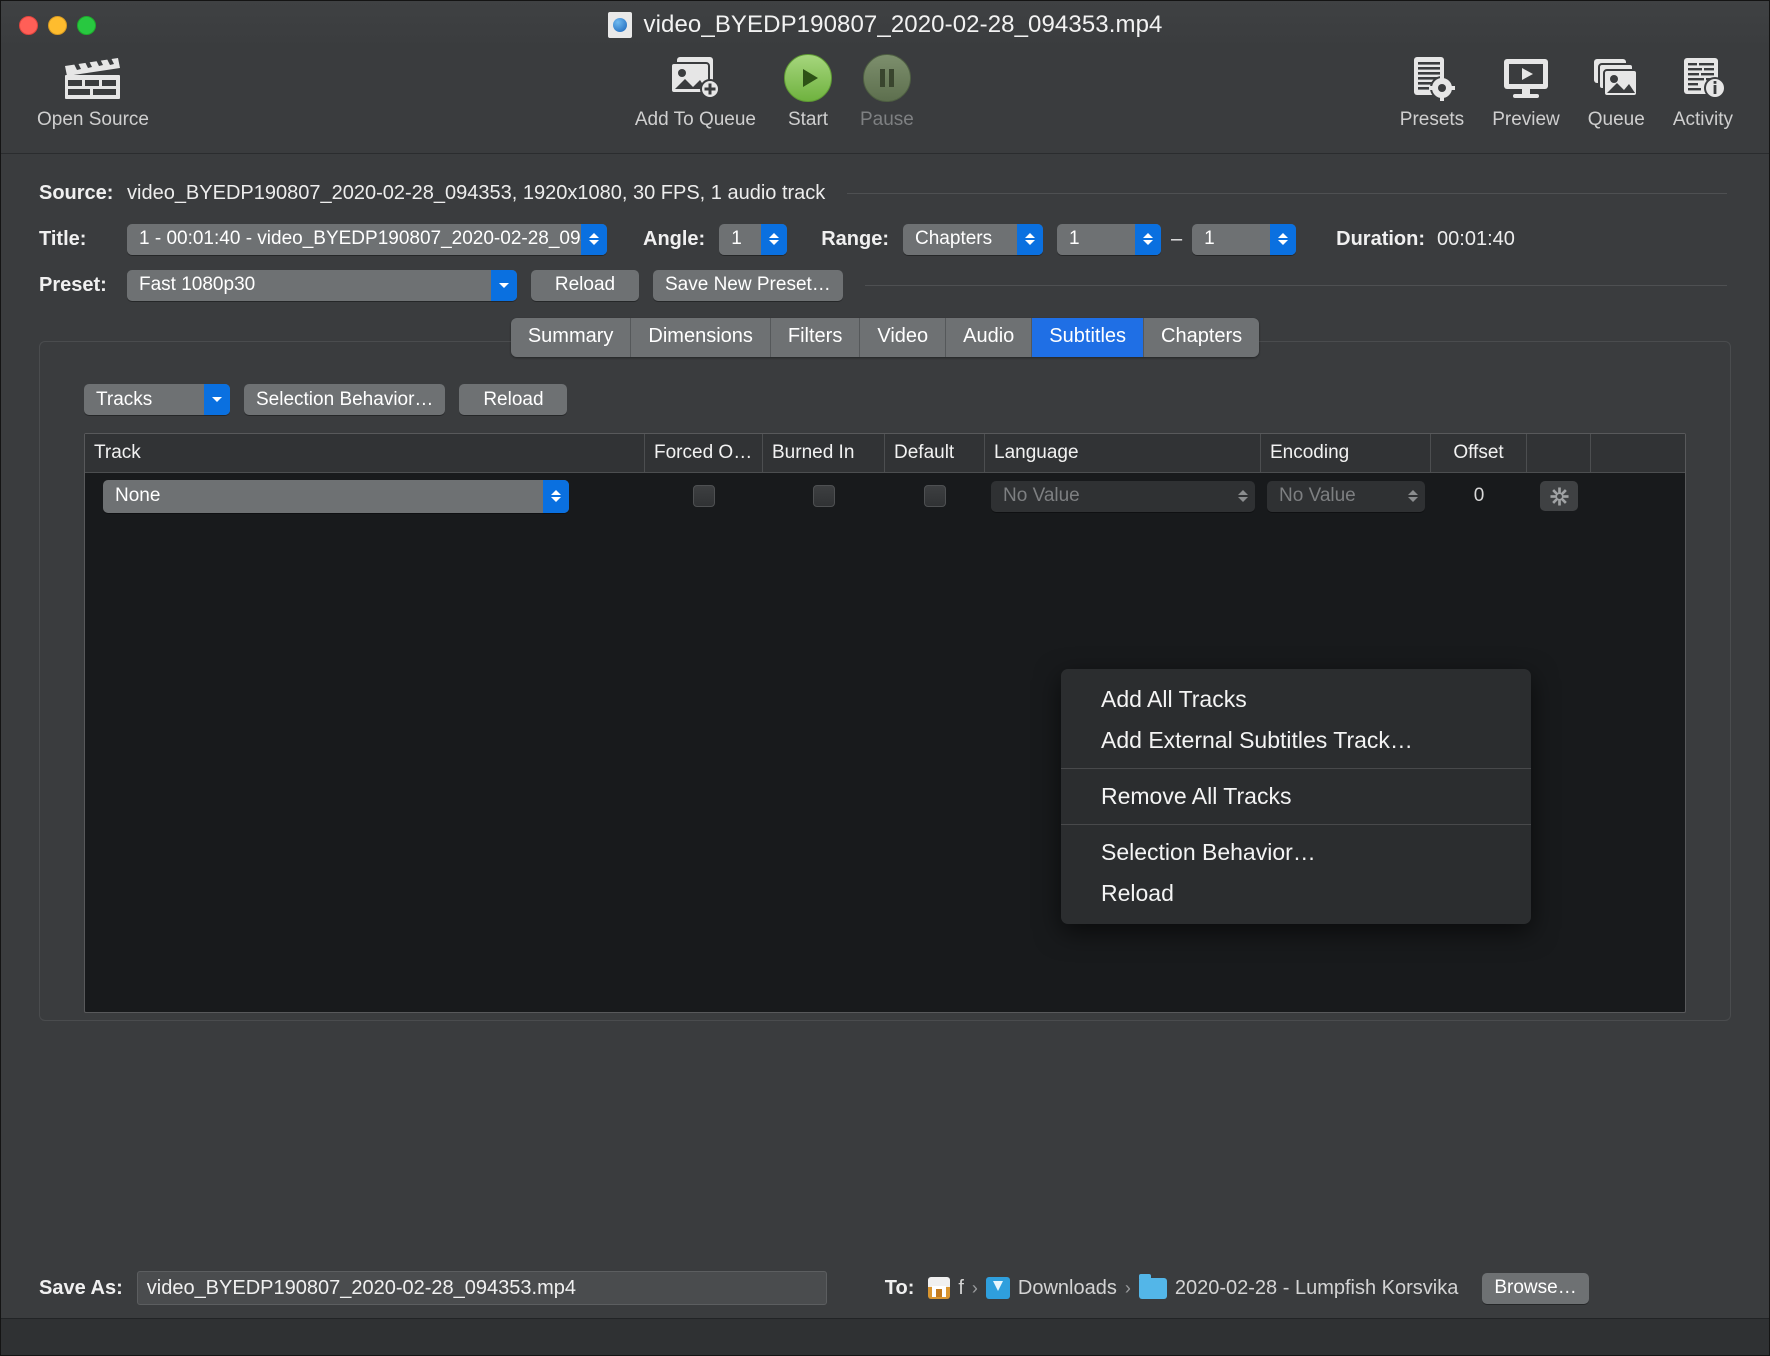 Image resolution: width=1770 pixels, height=1356 pixels. I want to click on range-end-value: 1, so click(1209, 238).